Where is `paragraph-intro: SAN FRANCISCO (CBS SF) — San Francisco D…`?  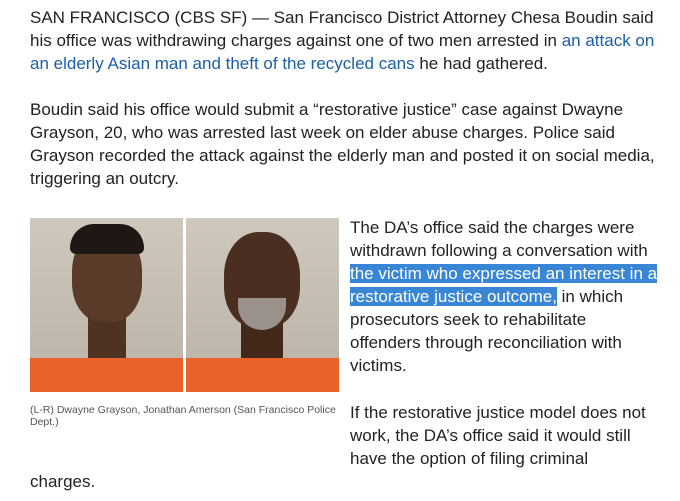 paragraph-intro: SAN FRANCISCO (CBS SF) — San Francisco D… is located at coordinates (345, 40).